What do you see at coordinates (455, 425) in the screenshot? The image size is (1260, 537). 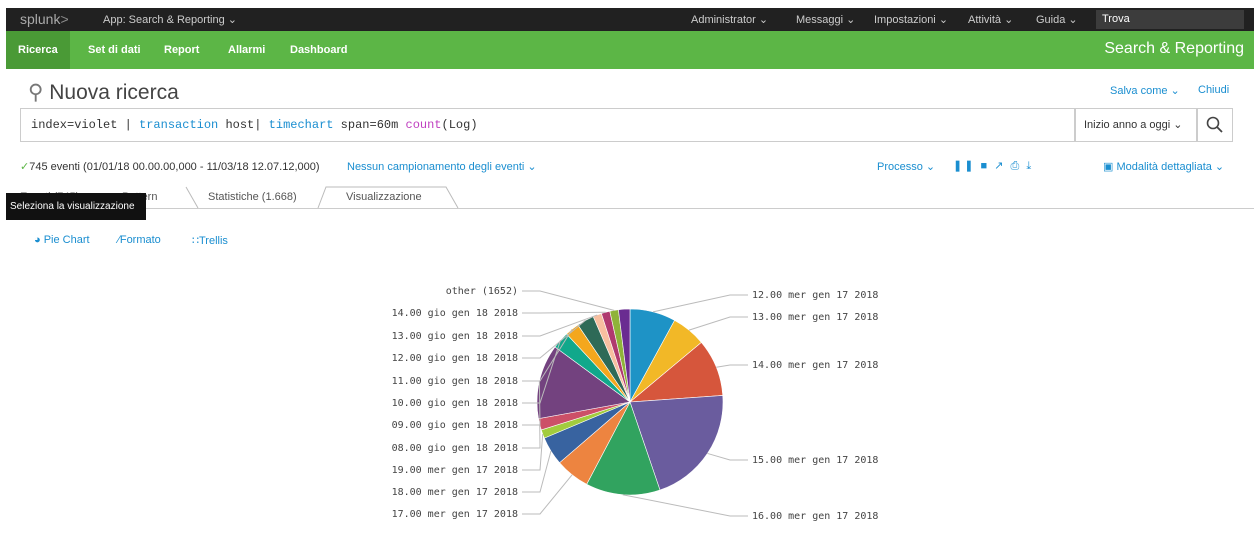 I see `pie-label: 09.00 gio gen 18 2018` at bounding box center [455, 425].